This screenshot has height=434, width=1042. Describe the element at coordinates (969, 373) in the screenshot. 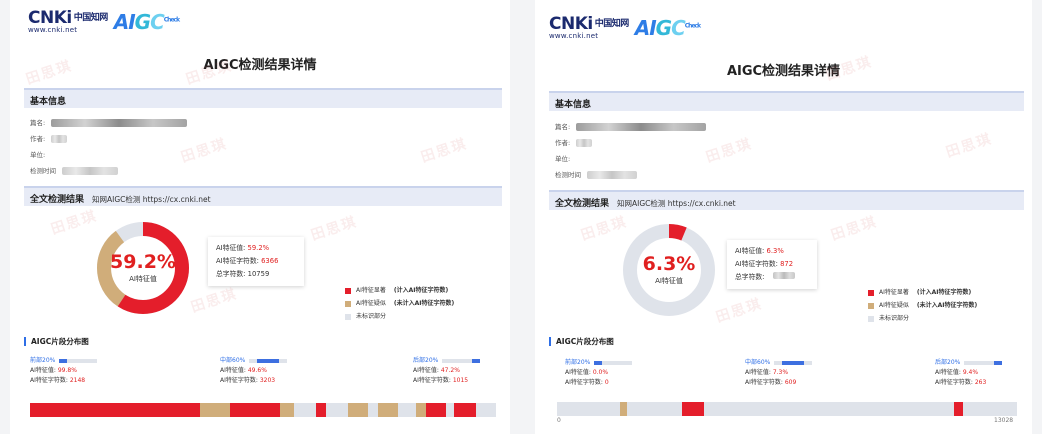

I see `segment-back: 后部20% AI特征值: 9.4% AI特征字符数: 263` at that location.